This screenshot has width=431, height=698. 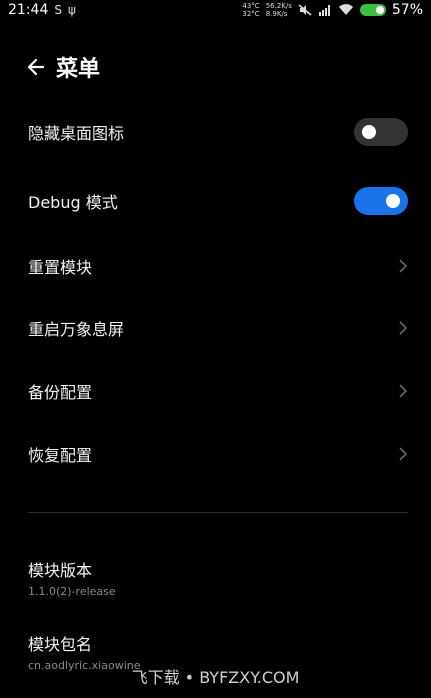 What do you see at coordinates (276, 14) in the screenshot?
I see `speed2: 8.9K/s` at bounding box center [276, 14].